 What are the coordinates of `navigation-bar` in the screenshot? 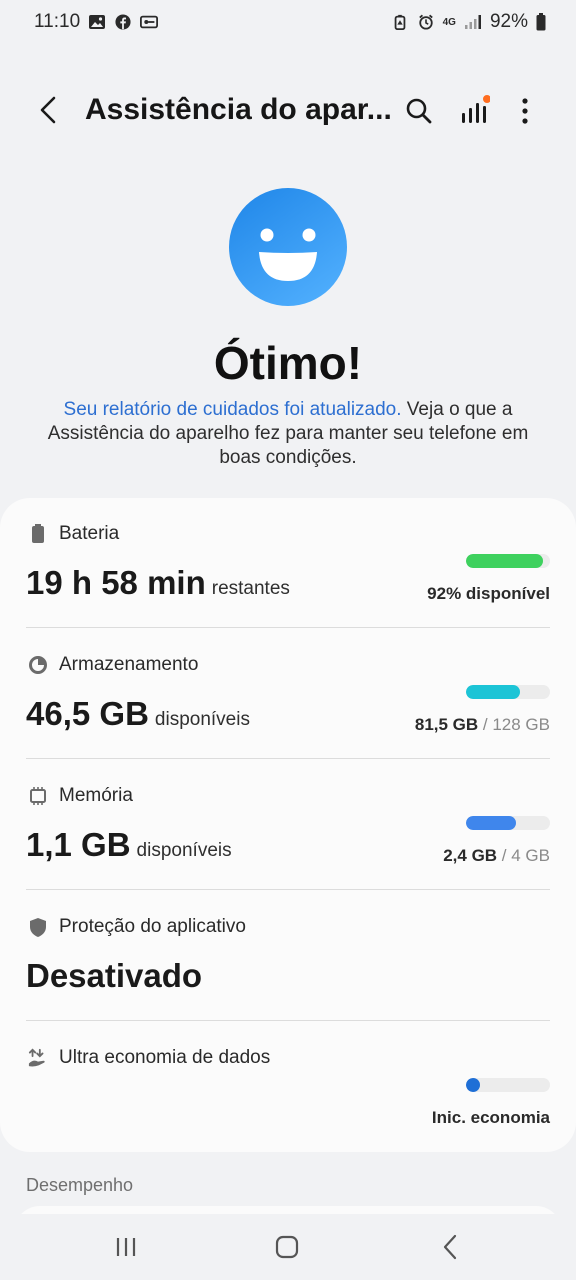 It's located at (288, 1247).